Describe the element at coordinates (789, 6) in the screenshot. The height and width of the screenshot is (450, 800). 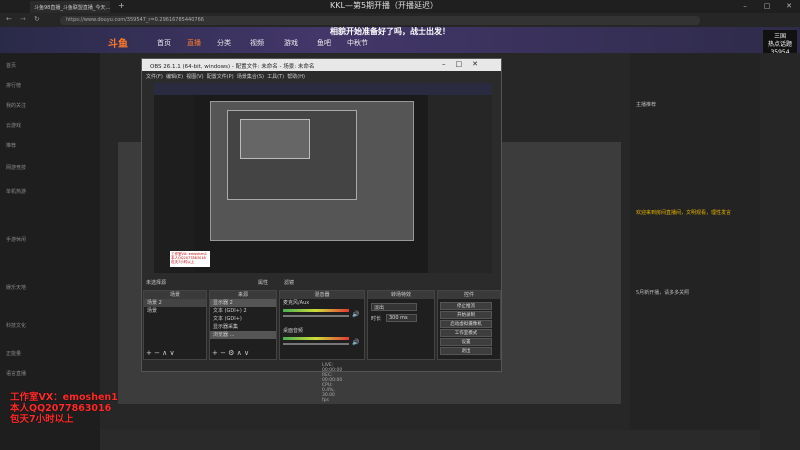
I see `close-button: ✕` at that location.